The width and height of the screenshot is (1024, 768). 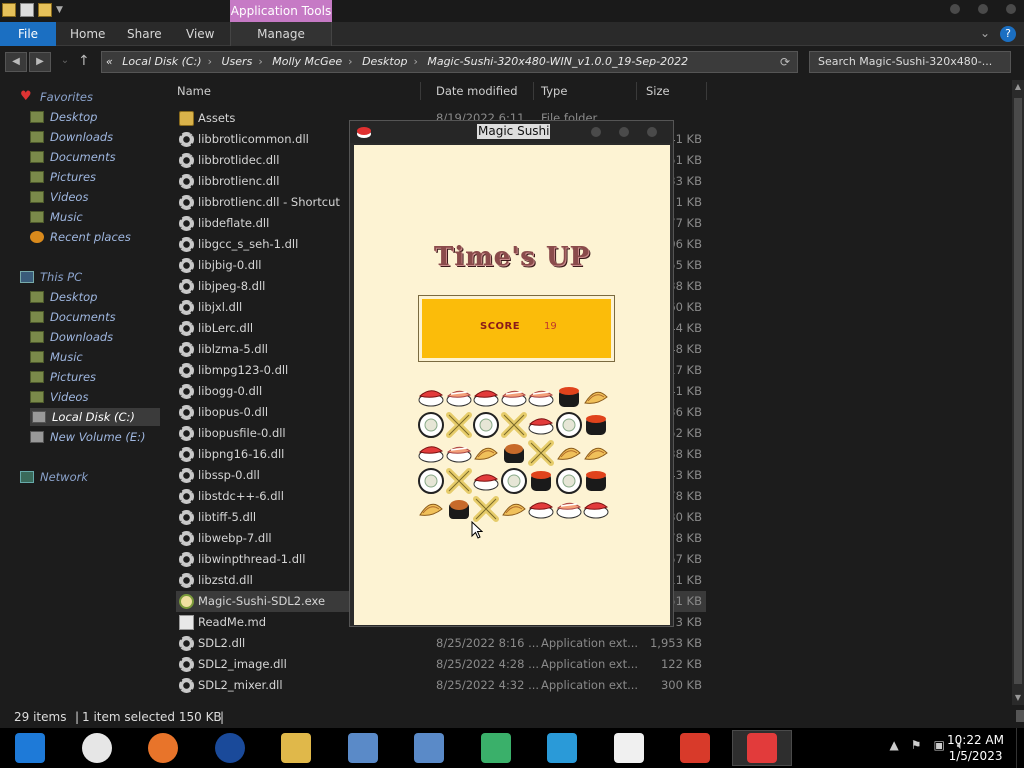 I want to click on action-center-flag-icon: ⚑, so click(x=916, y=745).